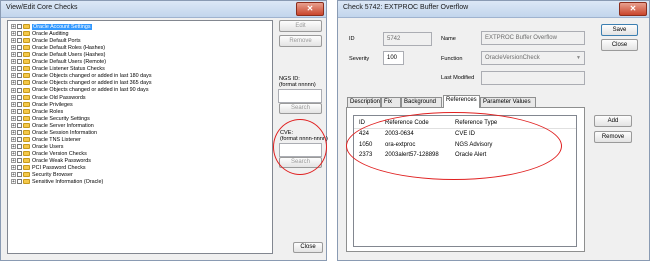  Describe the element at coordinates (619, 30) in the screenshot. I see `save-button: Save` at that location.